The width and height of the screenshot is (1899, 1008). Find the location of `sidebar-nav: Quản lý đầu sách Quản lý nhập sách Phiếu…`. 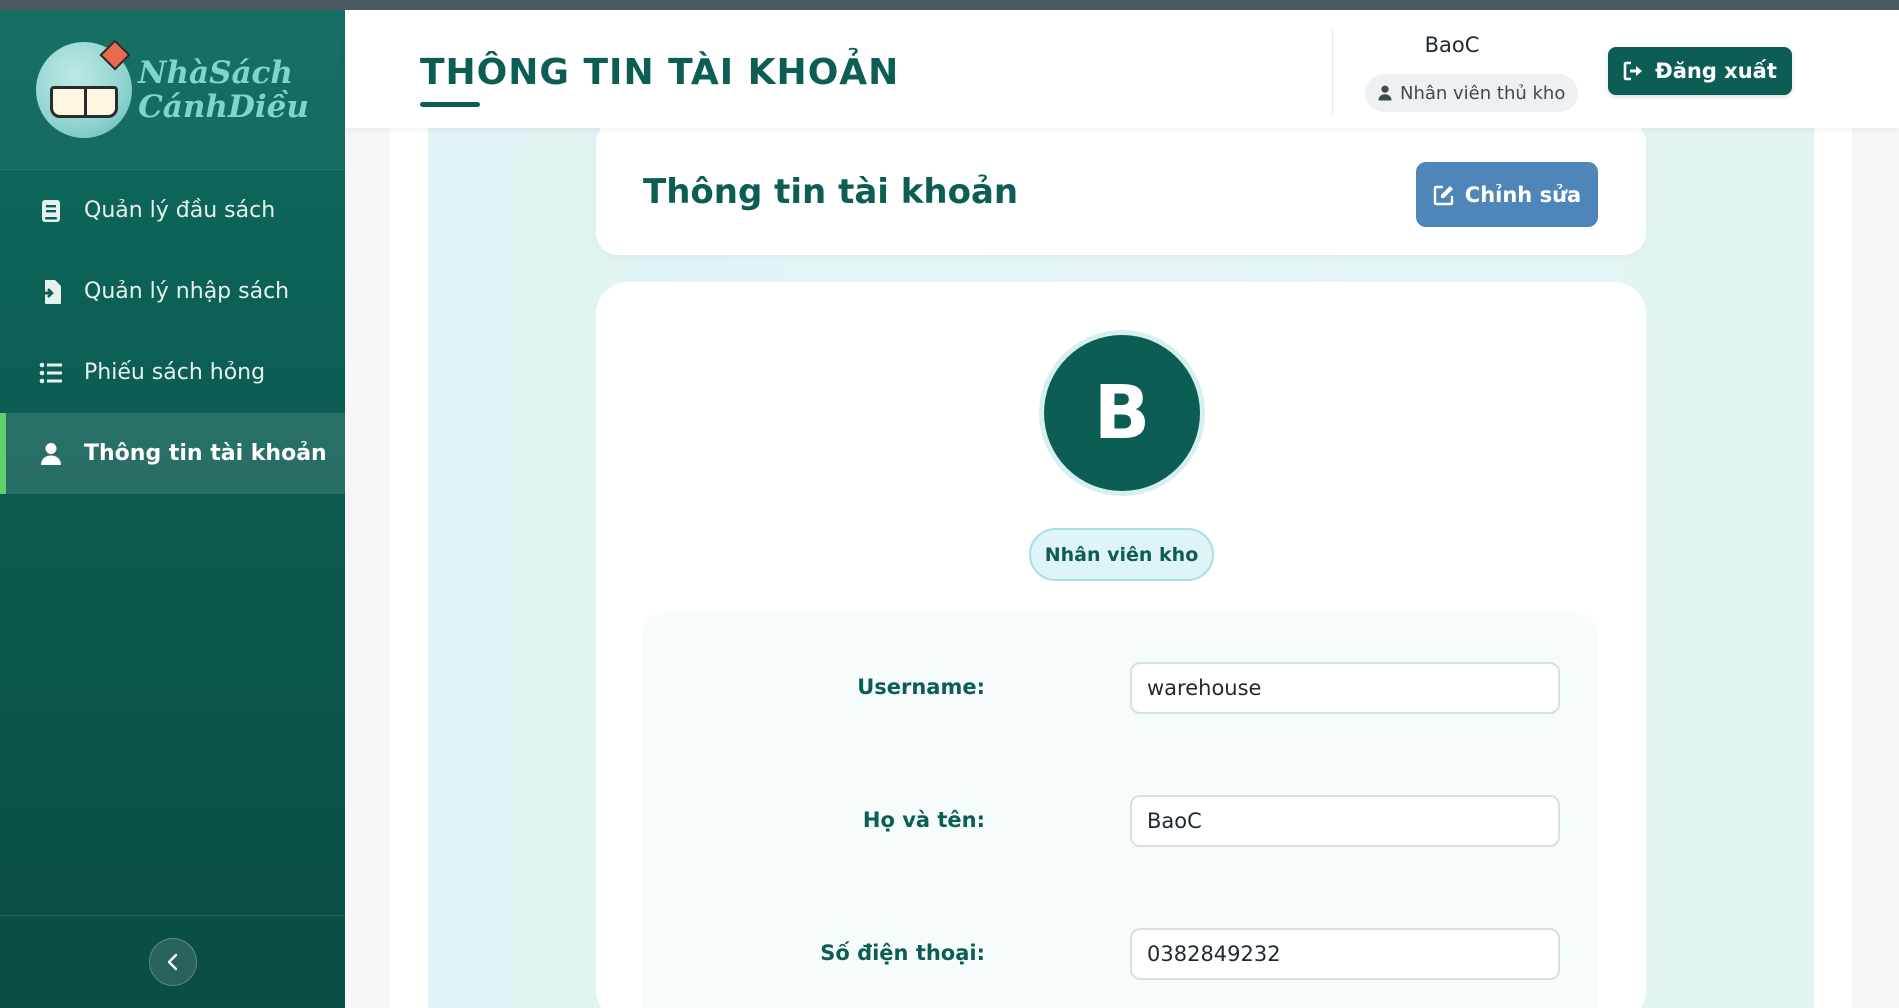

sidebar-nav: Quản lý đầu sách Quản lý nhập sách Phiếu… is located at coordinates (172, 332).